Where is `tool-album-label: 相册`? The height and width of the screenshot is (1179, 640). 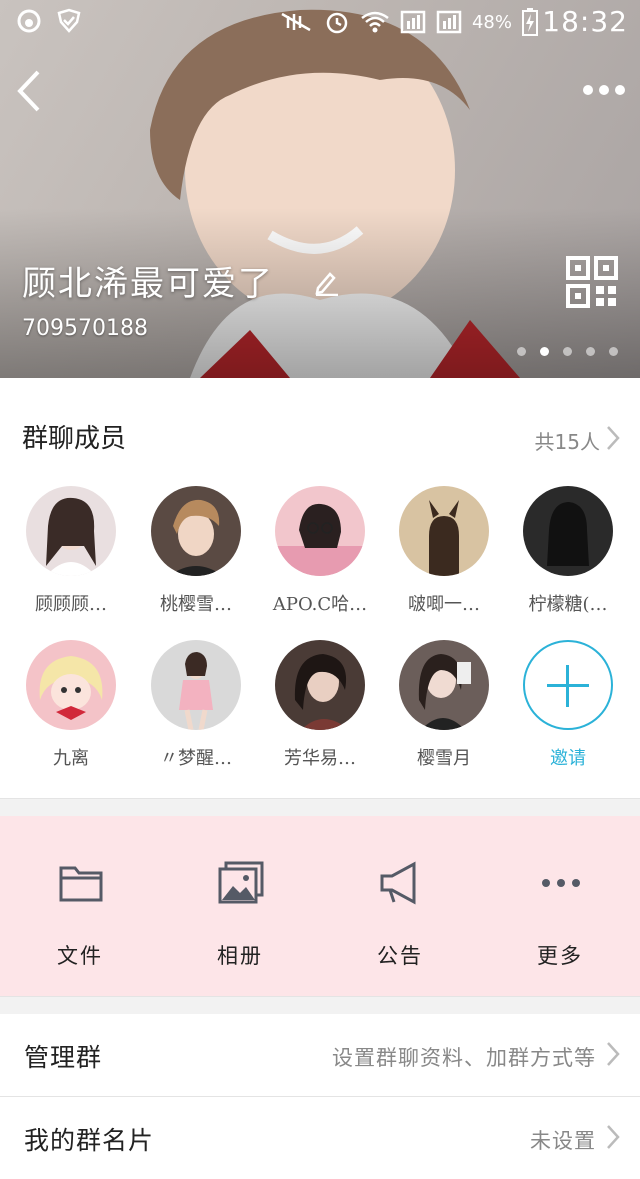 tool-album-label: 相册 is located at coordinates (240, 956).